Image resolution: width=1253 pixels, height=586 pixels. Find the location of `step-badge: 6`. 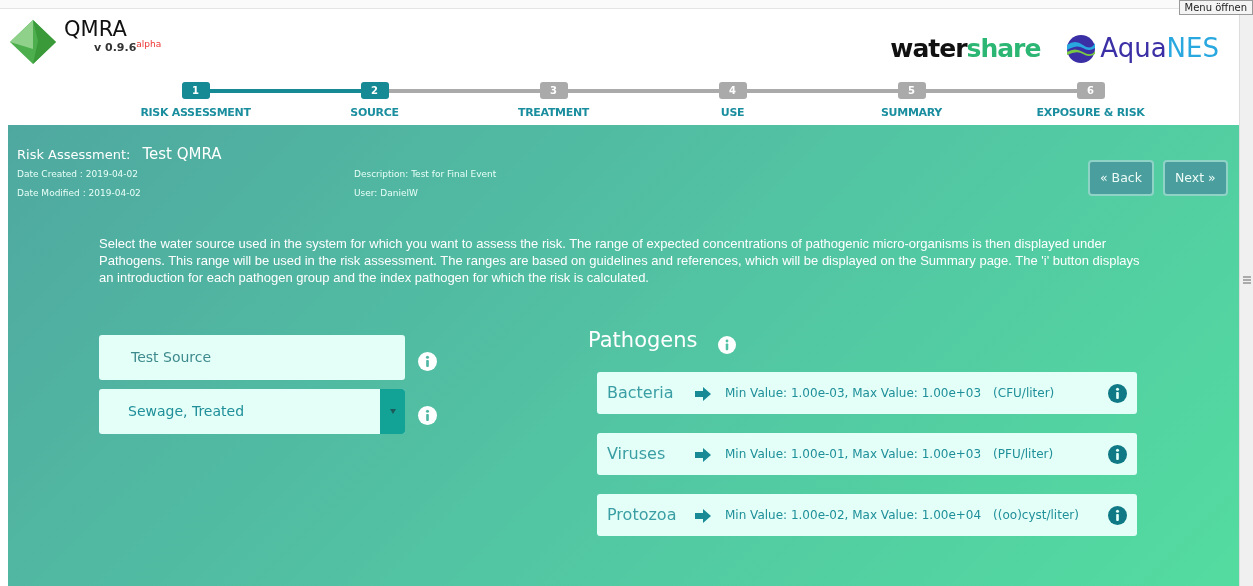

step-badge: 6 is located at coordinates (1090, 90).